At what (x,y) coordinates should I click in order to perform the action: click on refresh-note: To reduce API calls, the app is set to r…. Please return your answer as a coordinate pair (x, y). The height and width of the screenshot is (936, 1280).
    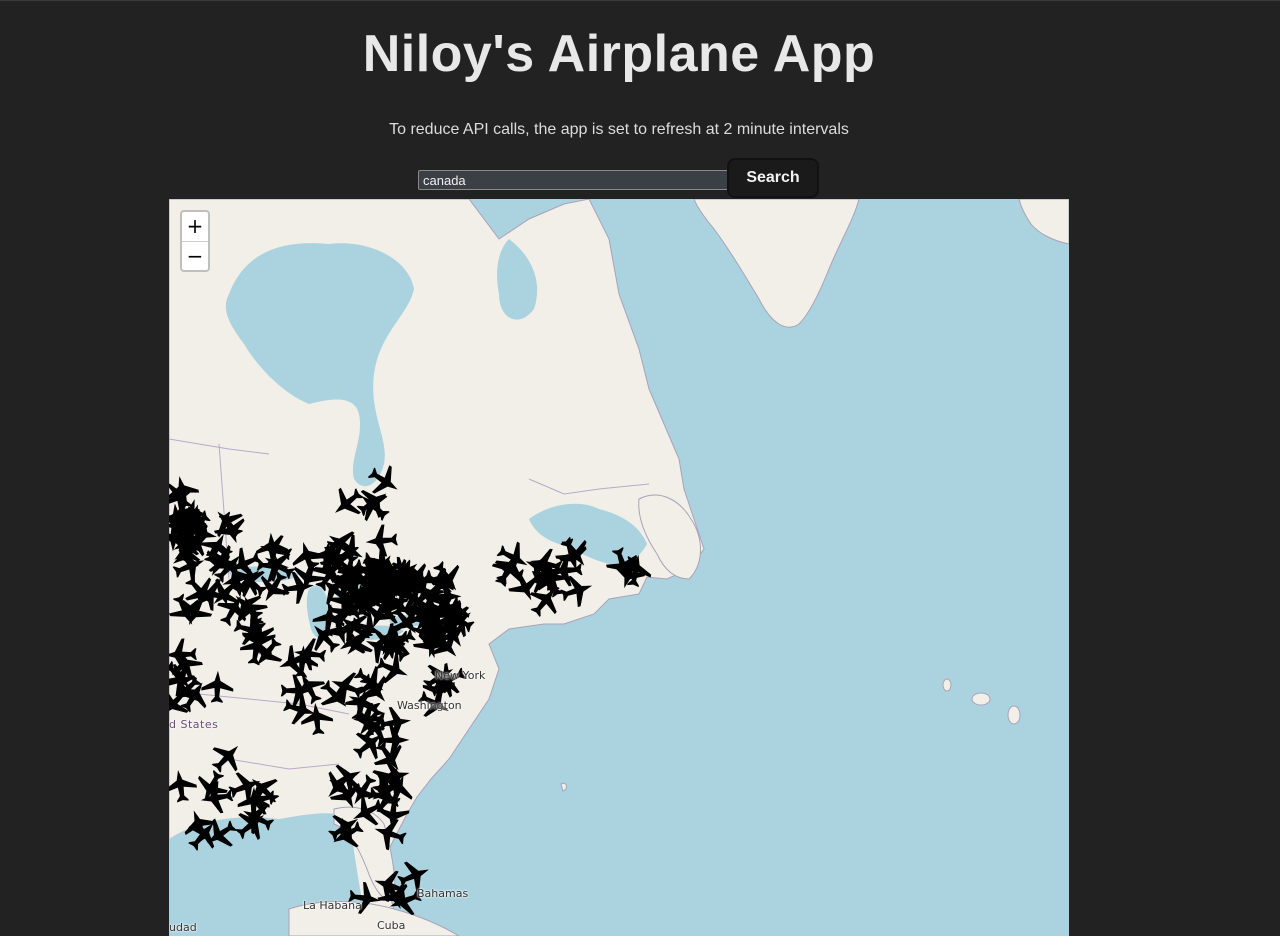
    Looking at the image, I should click on (619, 129).